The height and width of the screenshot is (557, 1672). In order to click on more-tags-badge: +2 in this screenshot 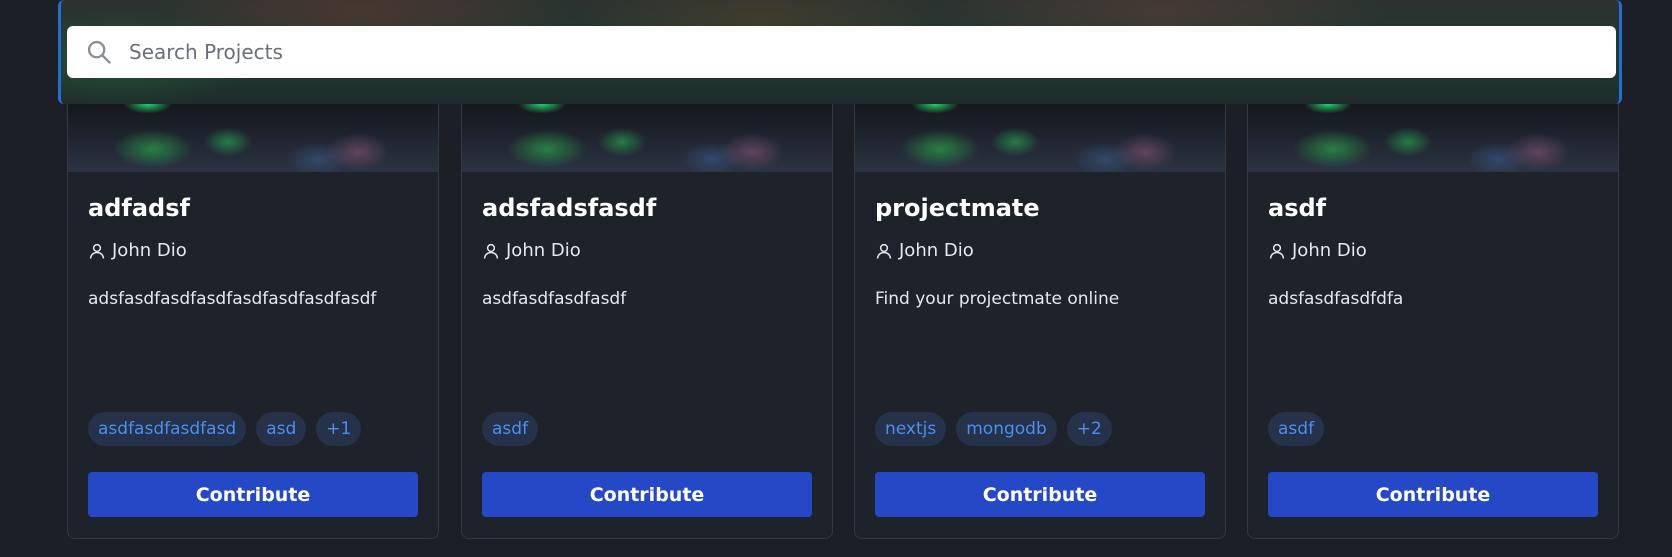, I will do `click(1089, 429)`.